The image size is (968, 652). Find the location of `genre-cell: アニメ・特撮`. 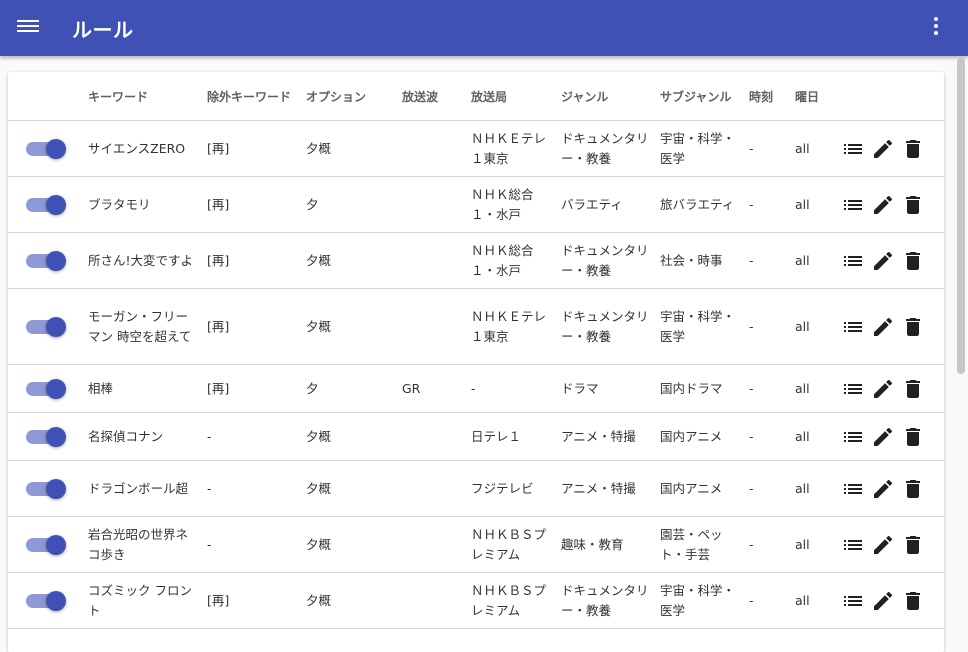

genre-cell: アニメ・特撮 is located at coordinates (610, 488).